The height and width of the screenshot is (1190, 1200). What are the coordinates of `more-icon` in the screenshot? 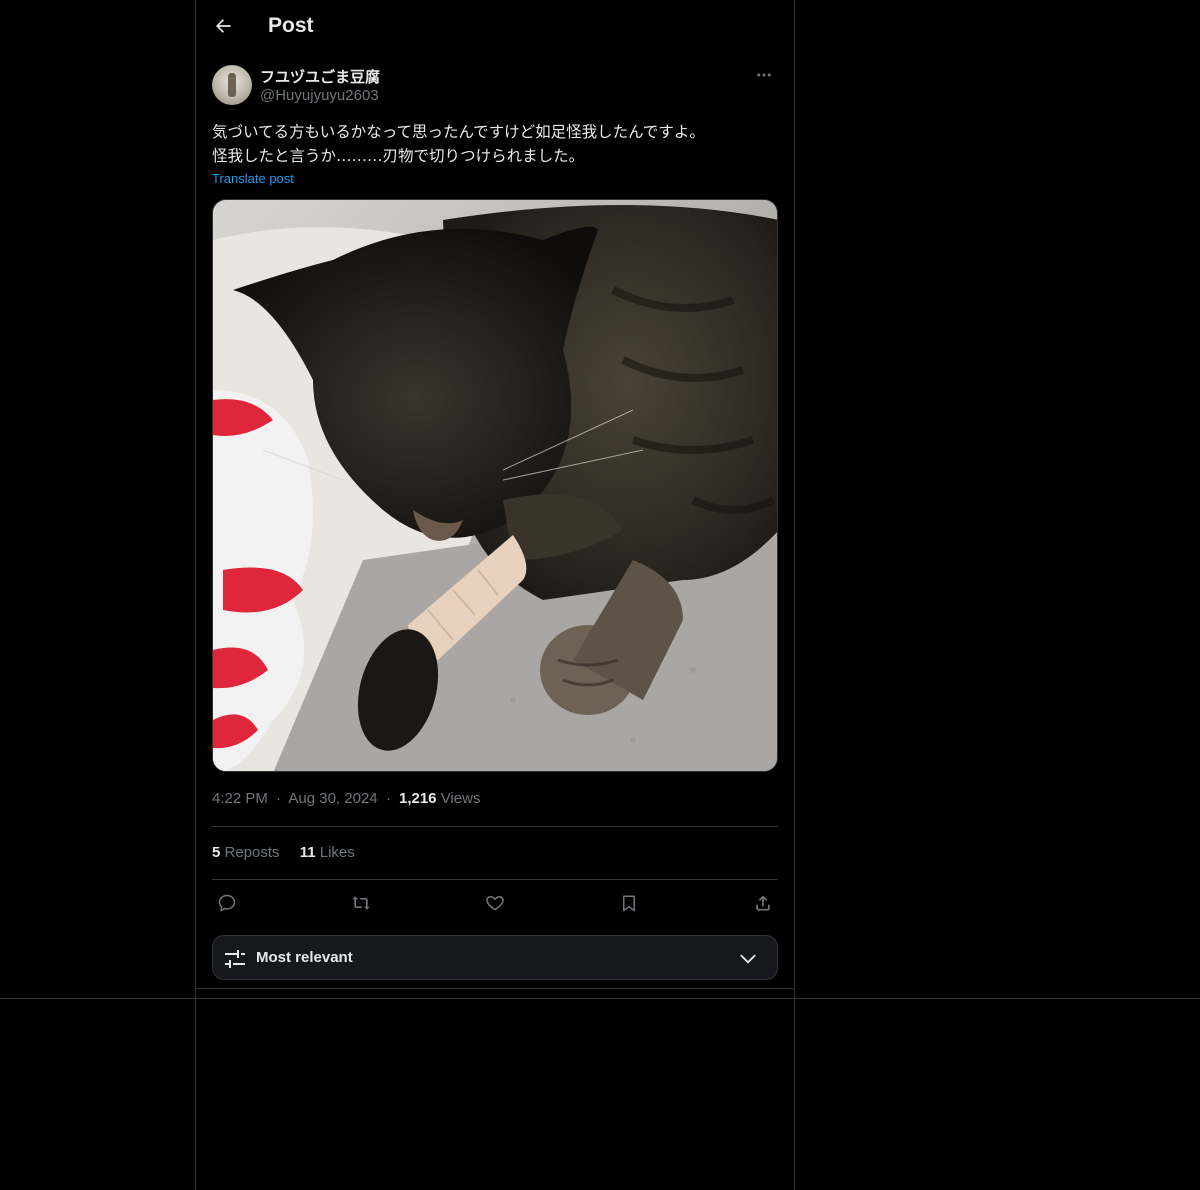 It's located at (764, 75).